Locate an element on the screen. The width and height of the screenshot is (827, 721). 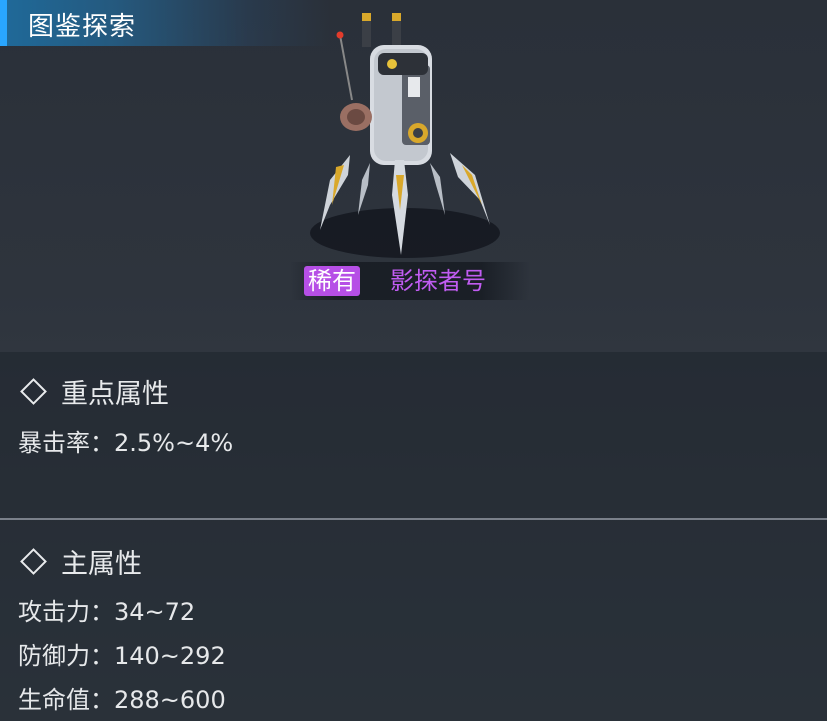
stat-attack: 攻击力：34~72 is located at coordinates (107, 612).